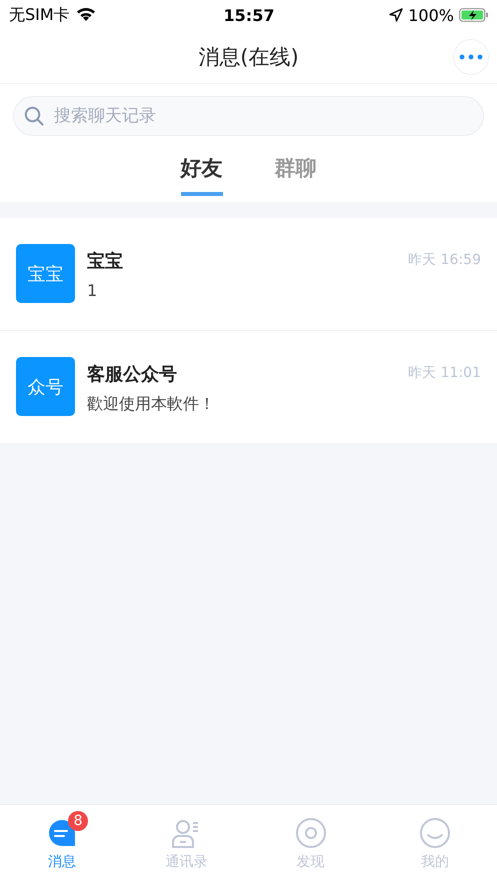 Image resolution: width=497 pixels, height=883 pixels. What do you see at coordinates (45, 386) in the screenshot?
I see `avatar: 众号` at bounding box center [45, 386].